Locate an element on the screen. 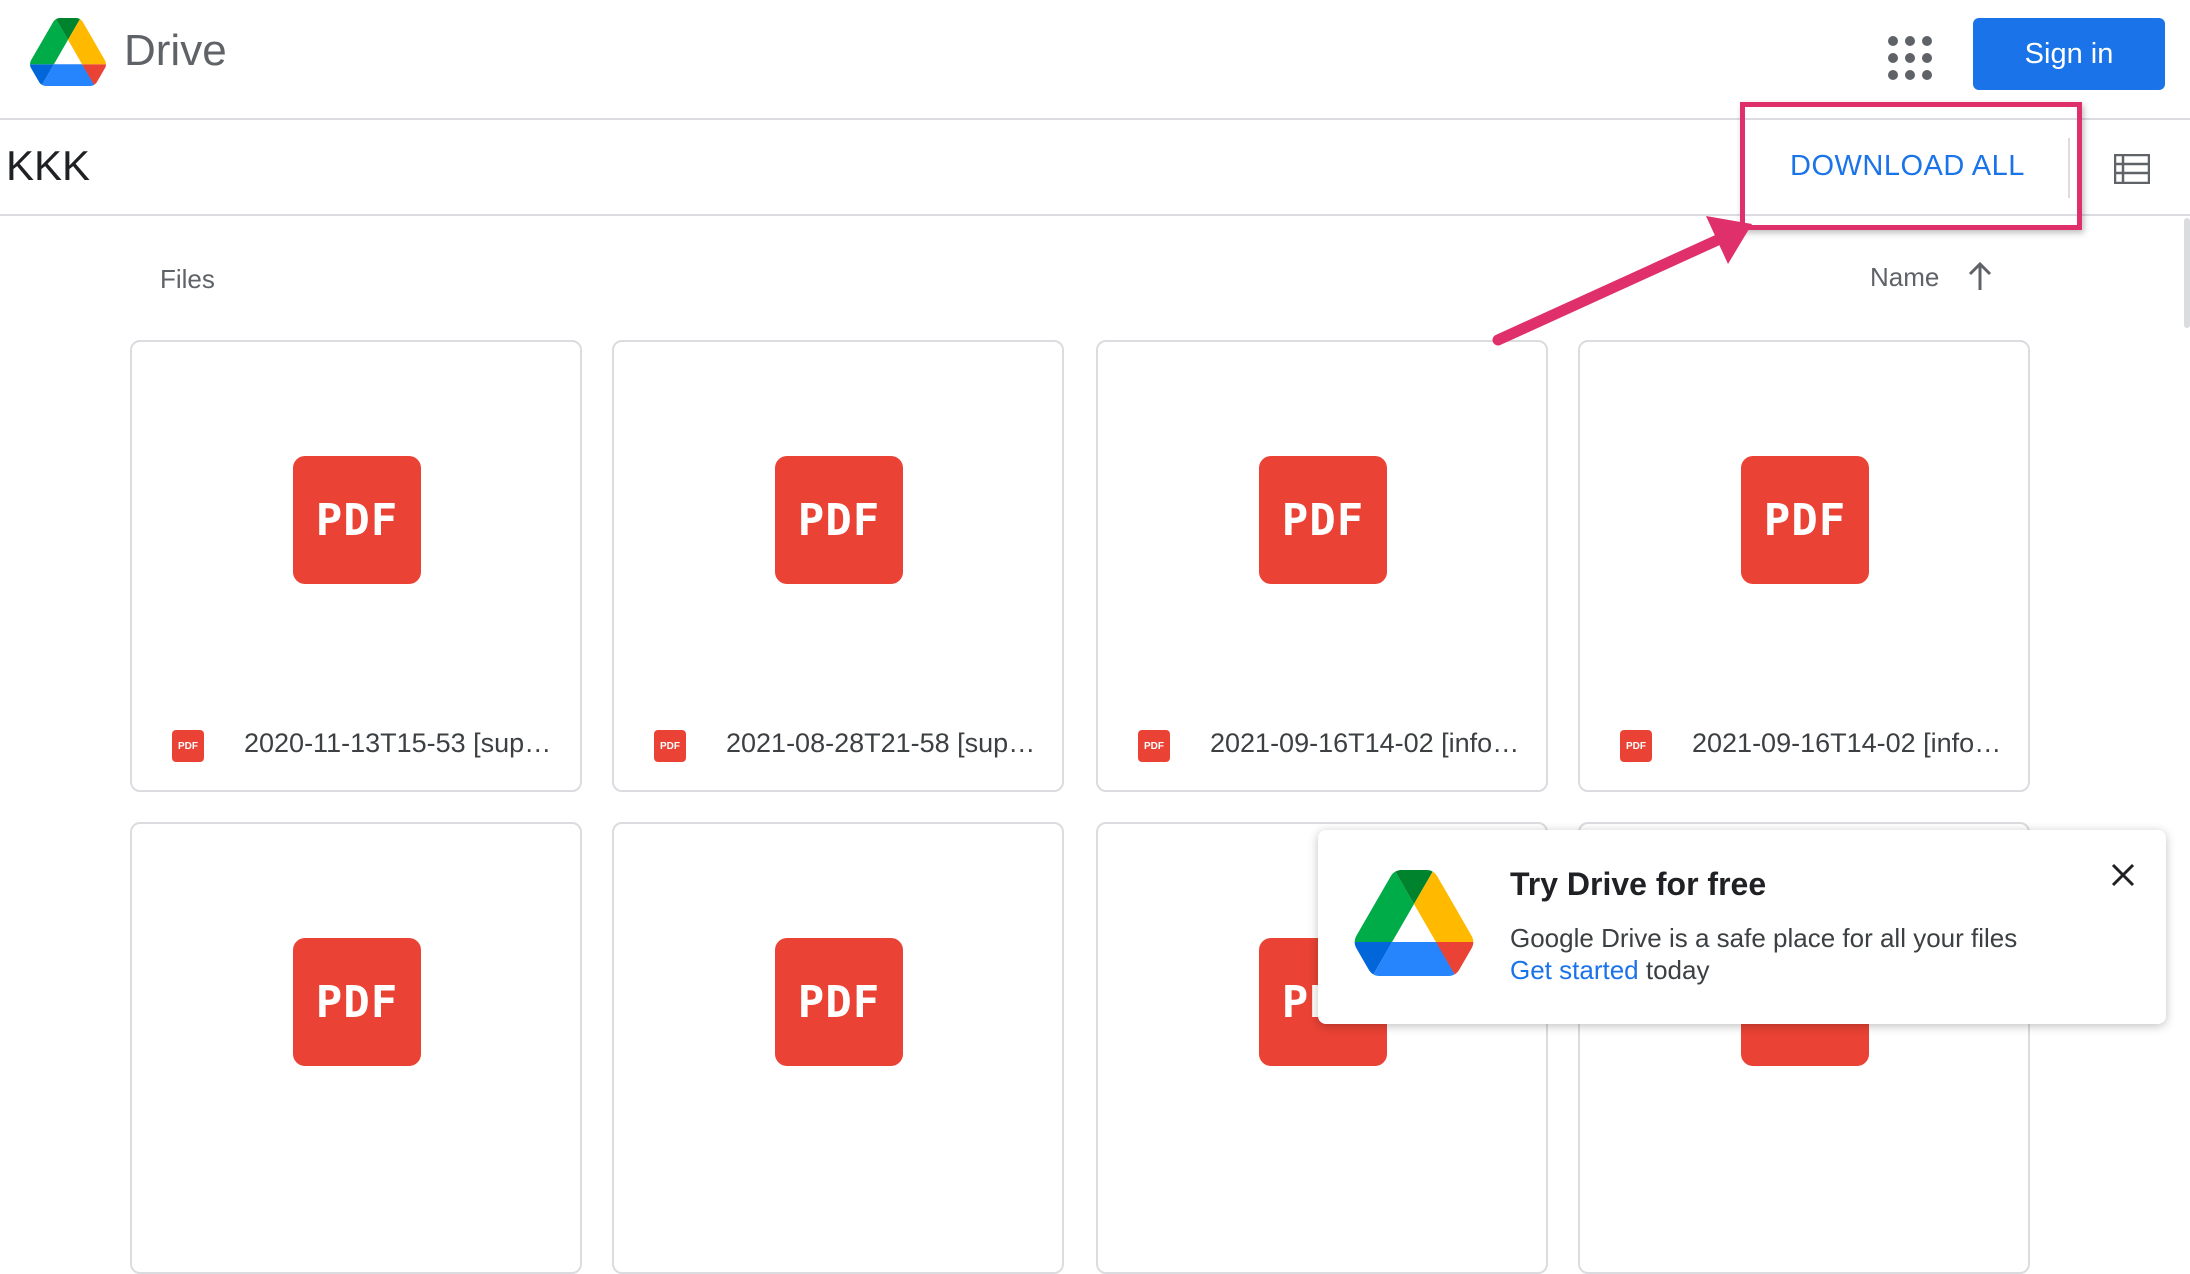 The width and height of the screenshot is (2190, 1274). toast-title: Try Drive for free is located at coordinates (1638, 884).